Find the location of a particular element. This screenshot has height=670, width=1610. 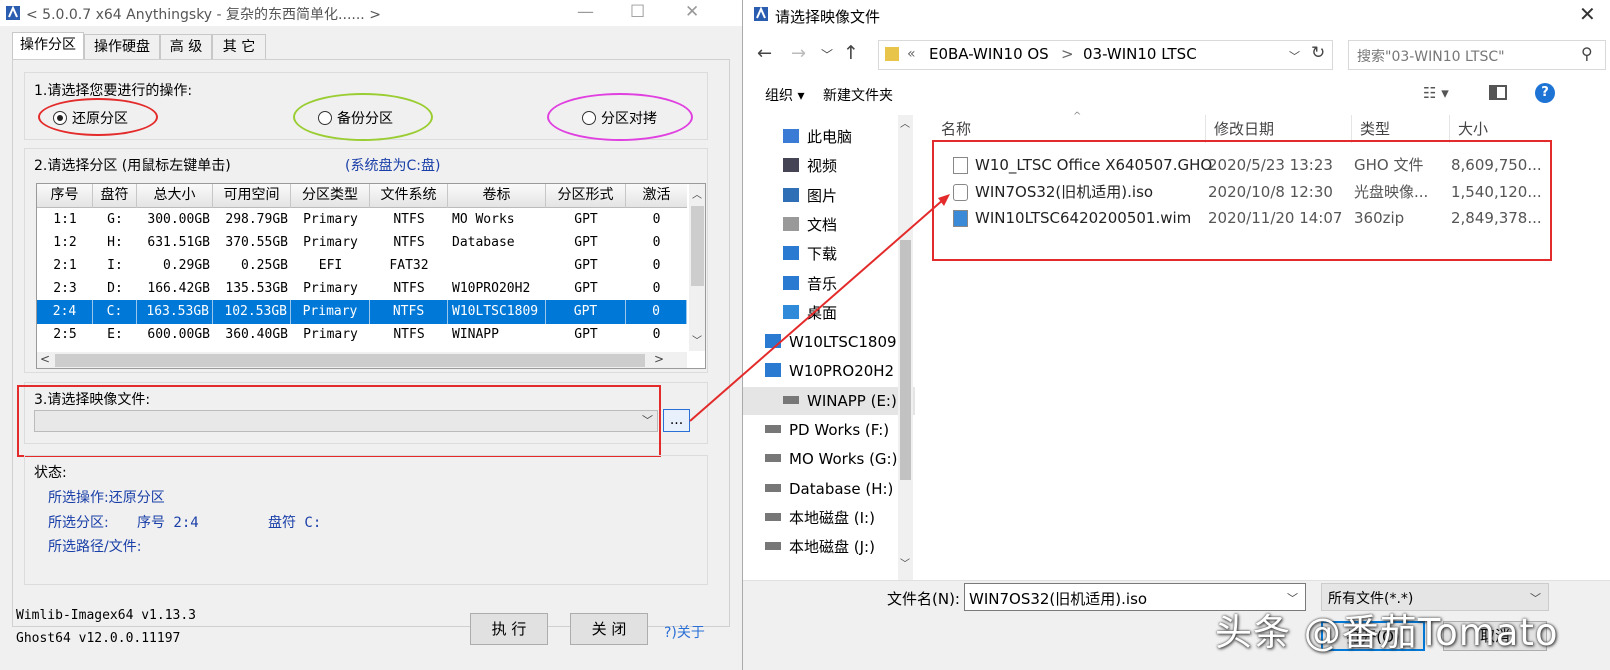

watermark-text: 头条 @番茄Tomato is located at coordinates (1387, 632).